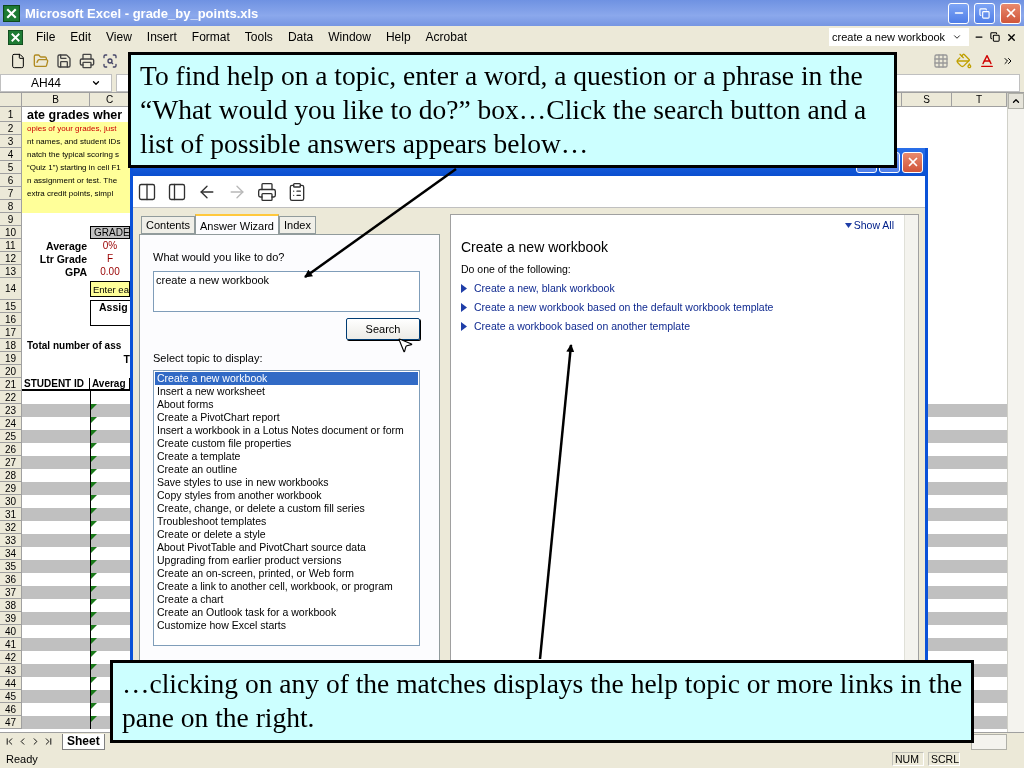 The image size is (1024, 768). What do you see at coordinates (168, 225) in the screenshot?
I see `tab: Contents` at bounding box center [168, 225].